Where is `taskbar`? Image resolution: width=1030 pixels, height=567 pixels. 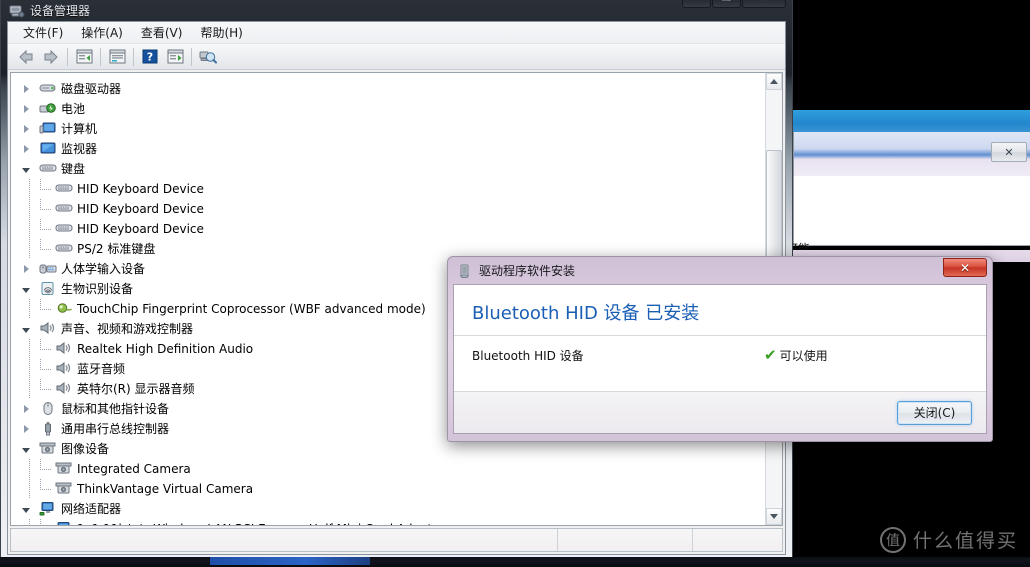
taskbar is located at coordinates (515, 562).